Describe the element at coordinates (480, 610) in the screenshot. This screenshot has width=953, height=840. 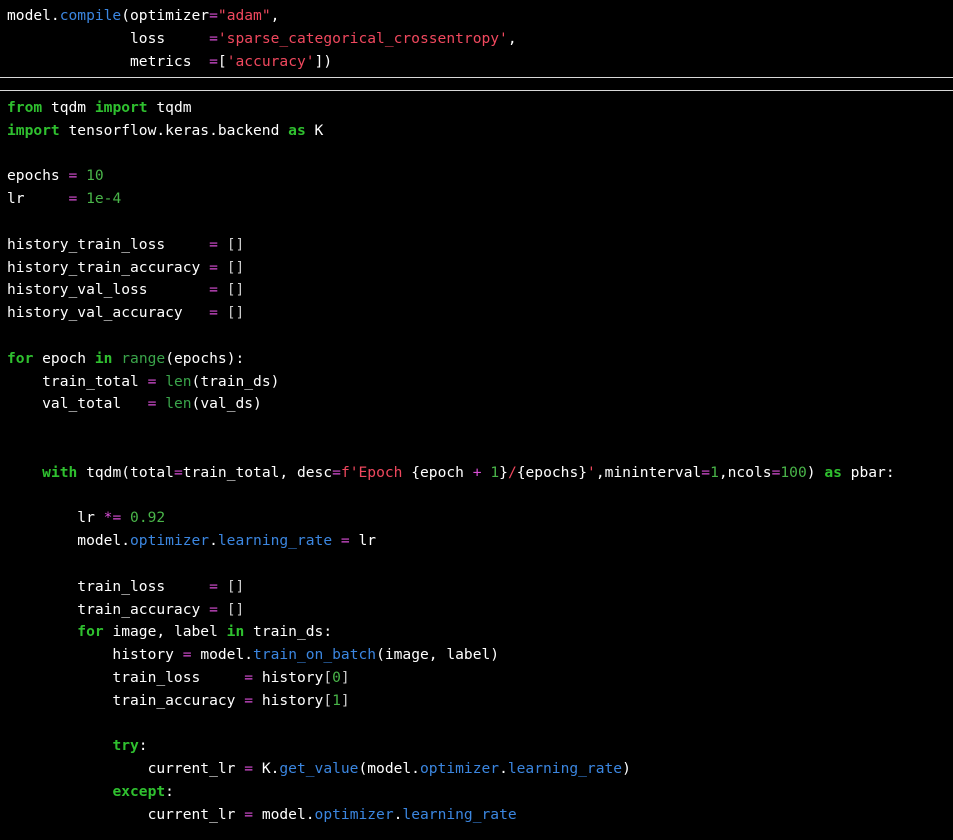
I see `code-line: train_accuracy = []` at that location.